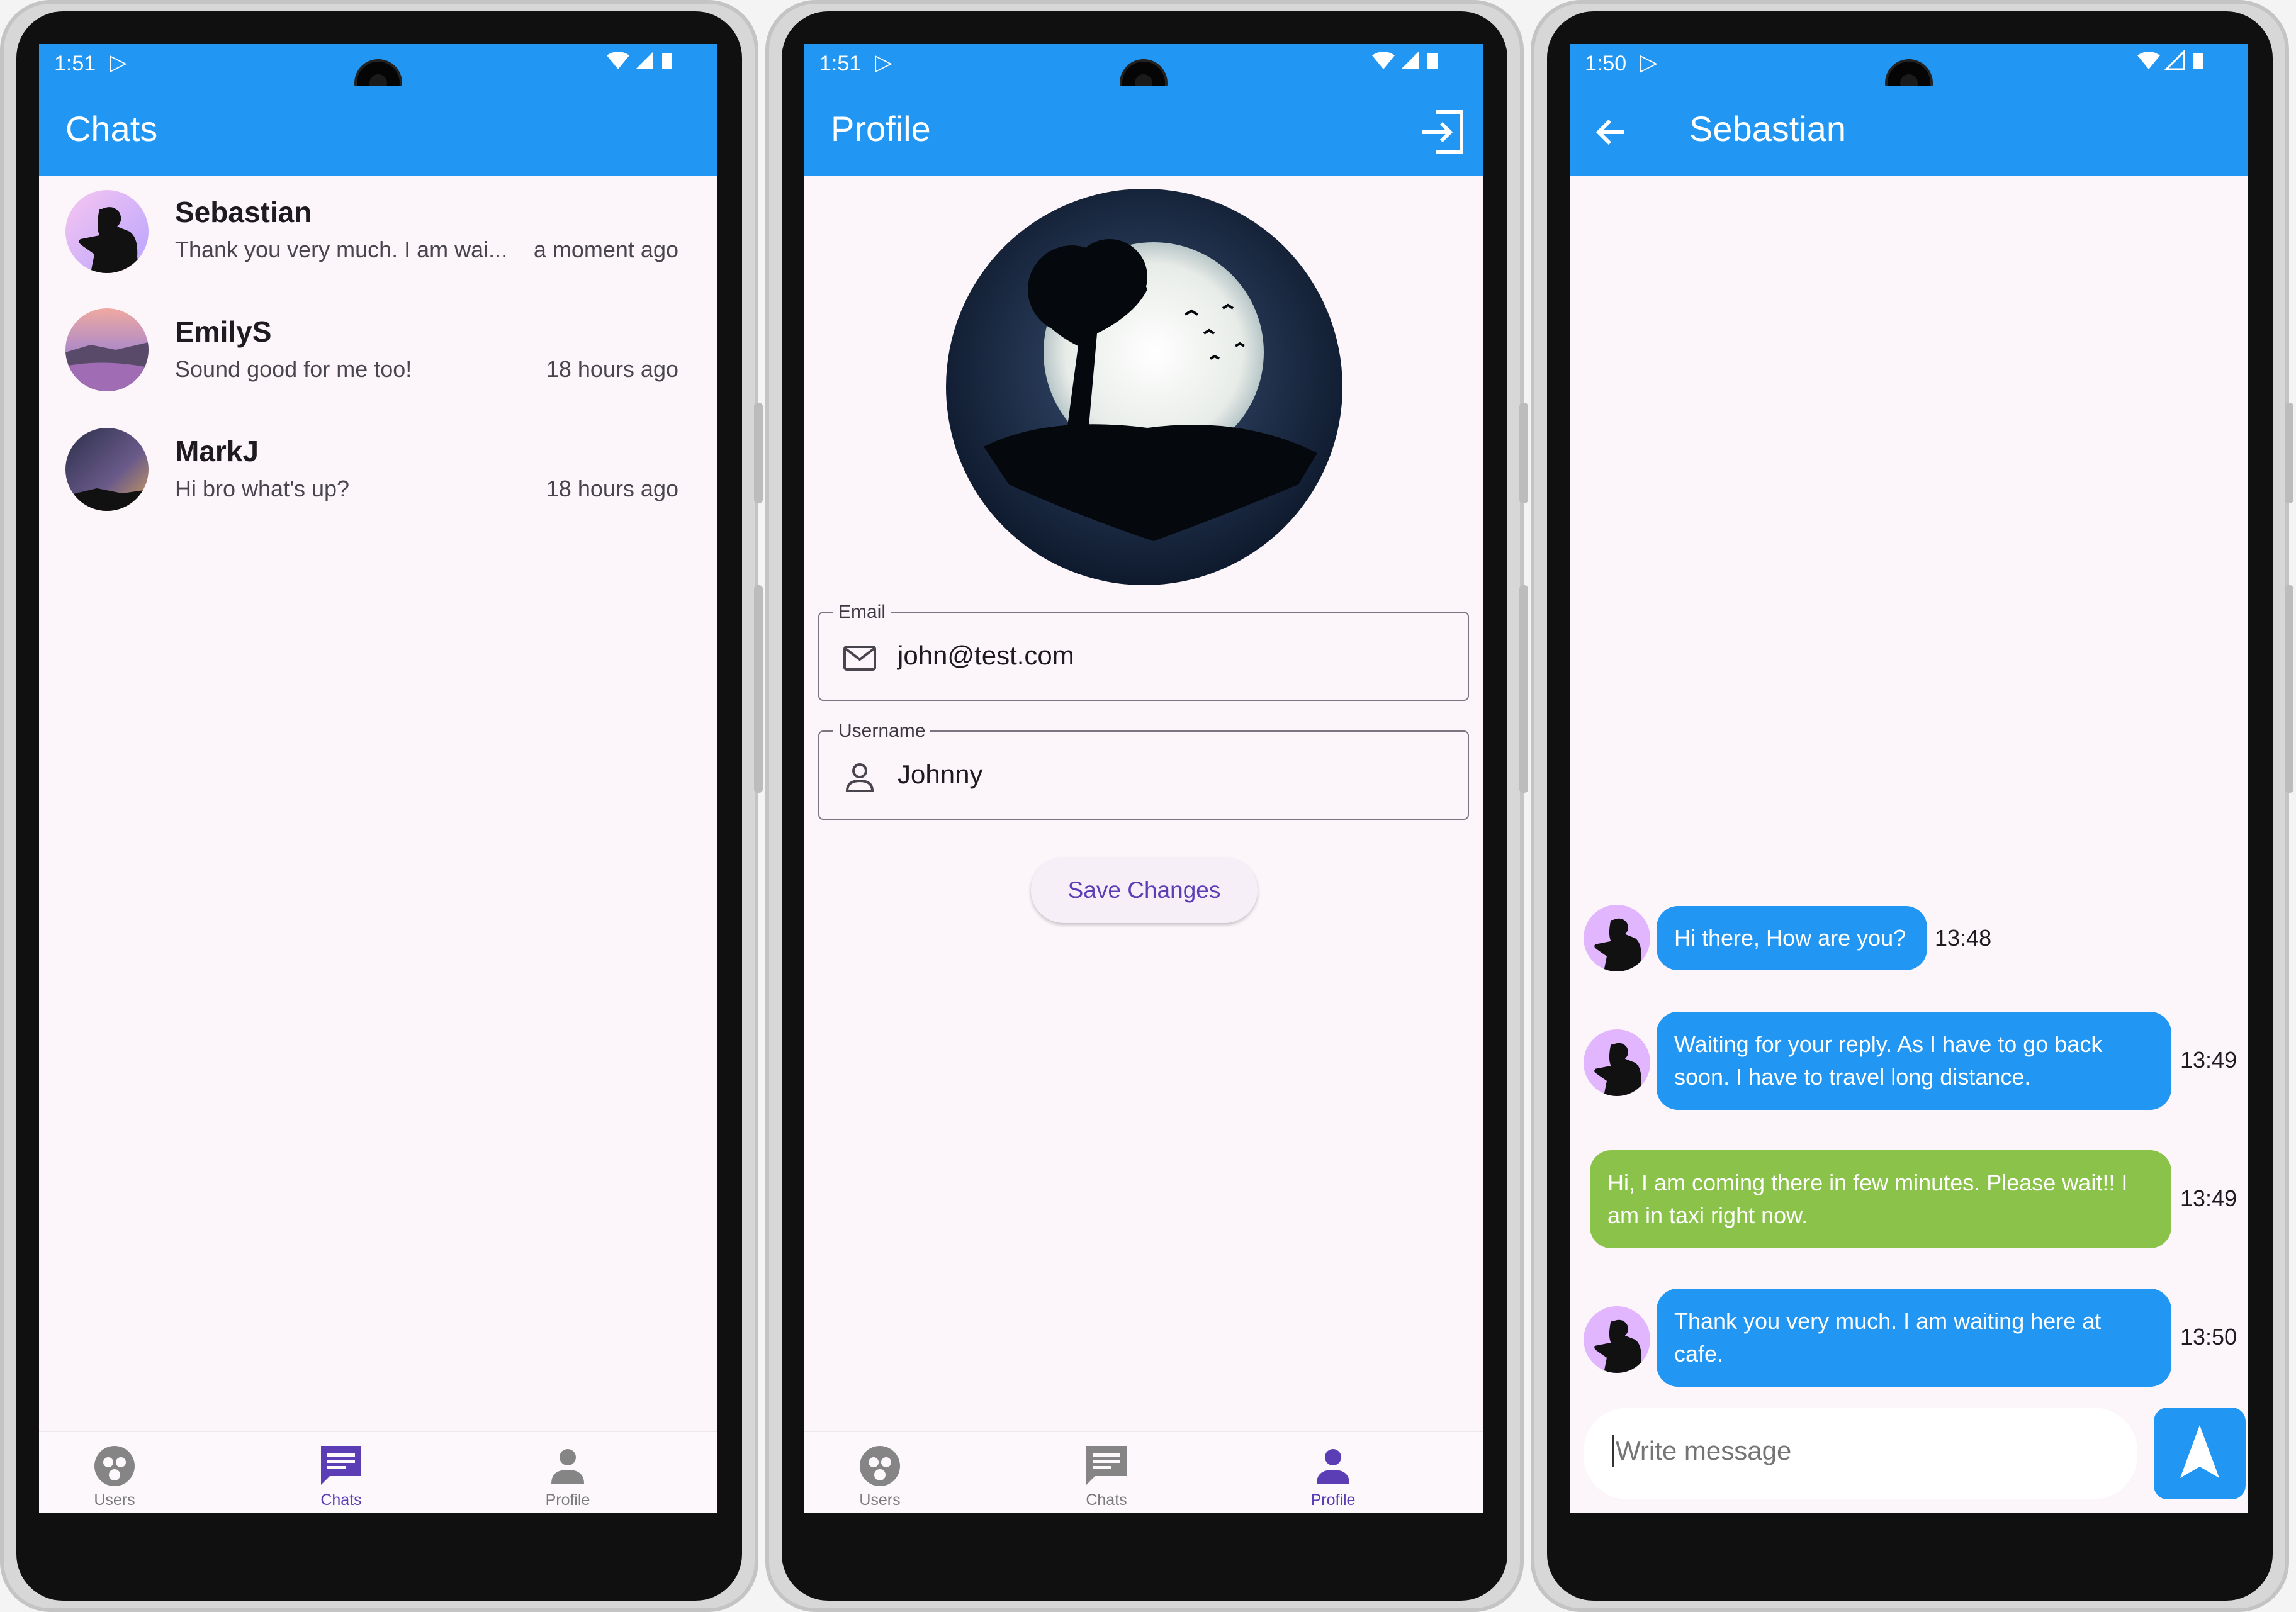 The width and height of the screenshot is (2296, 1612). What do you see at coordinates (1143, 131) in the screenshot?
I see `app-bar: Profile` at bounding box center [1143, 131].